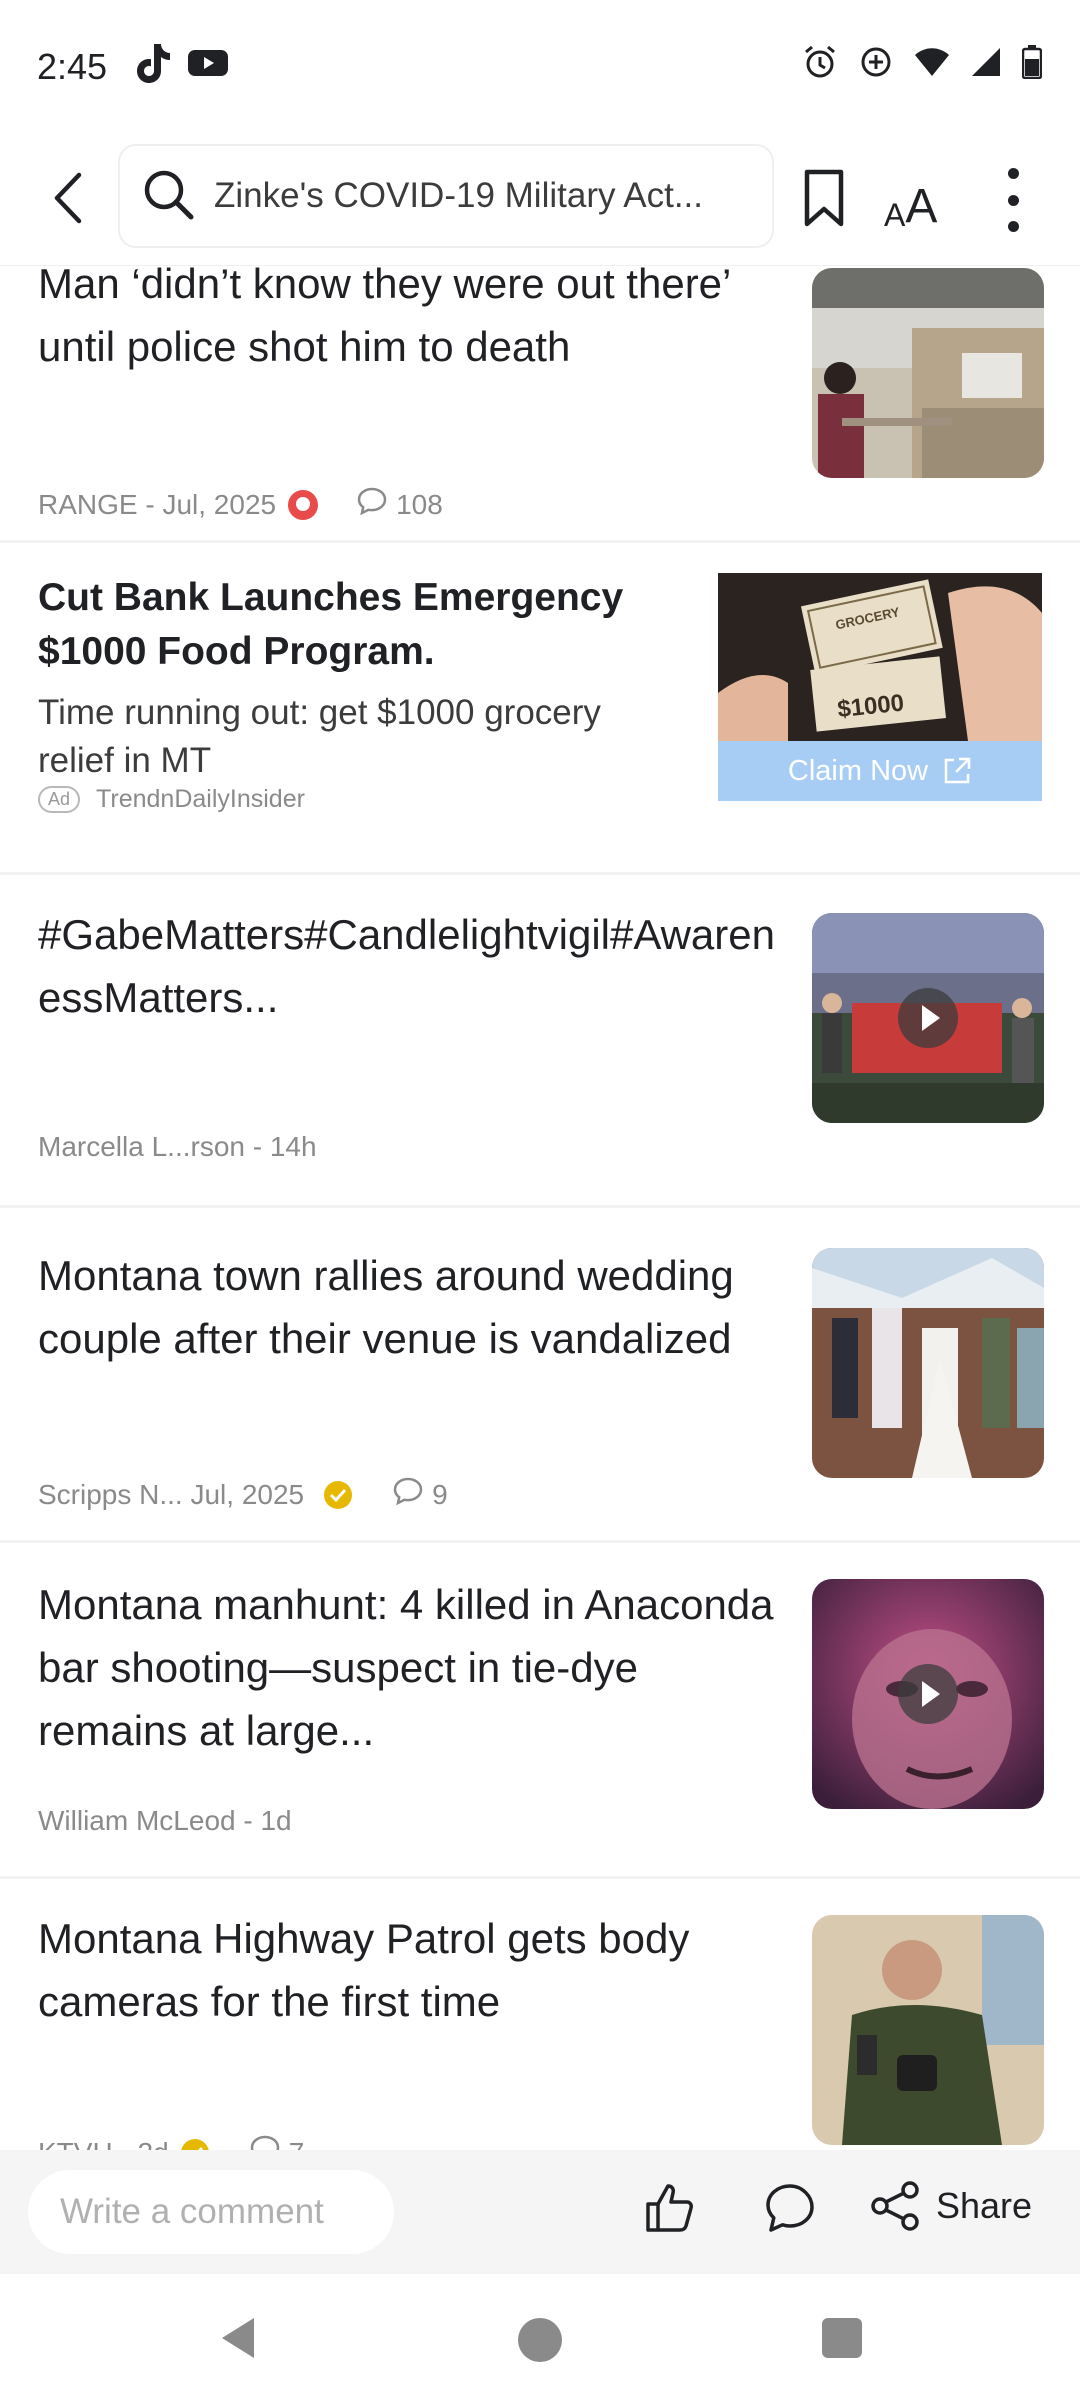 The width and height of the screenshot is (1080, 2400). I want to click on article-meta: RANGE - Jul, 2025 108, so click(240, 504).